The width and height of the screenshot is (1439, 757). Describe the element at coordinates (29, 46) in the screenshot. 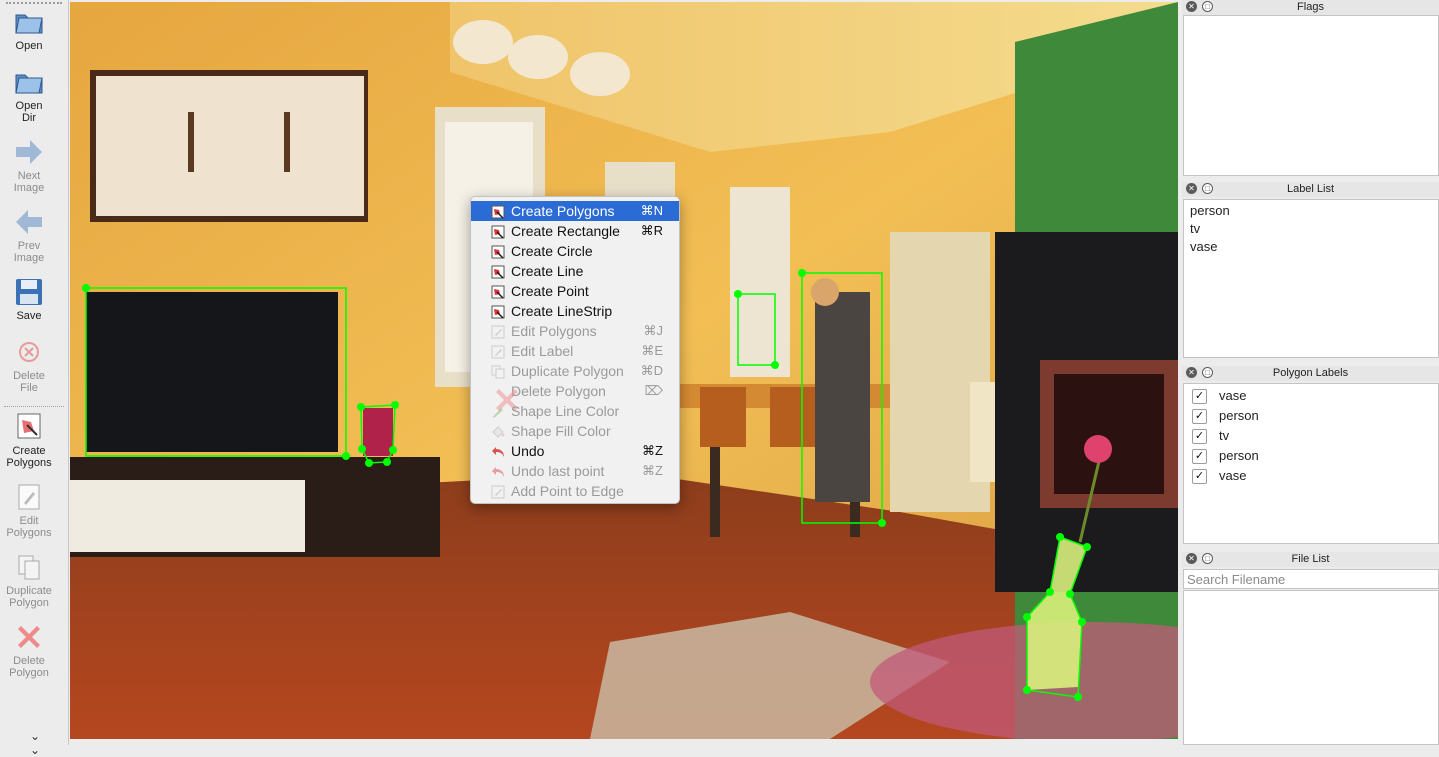

I see `toolbar-button-label: Open` at that location.